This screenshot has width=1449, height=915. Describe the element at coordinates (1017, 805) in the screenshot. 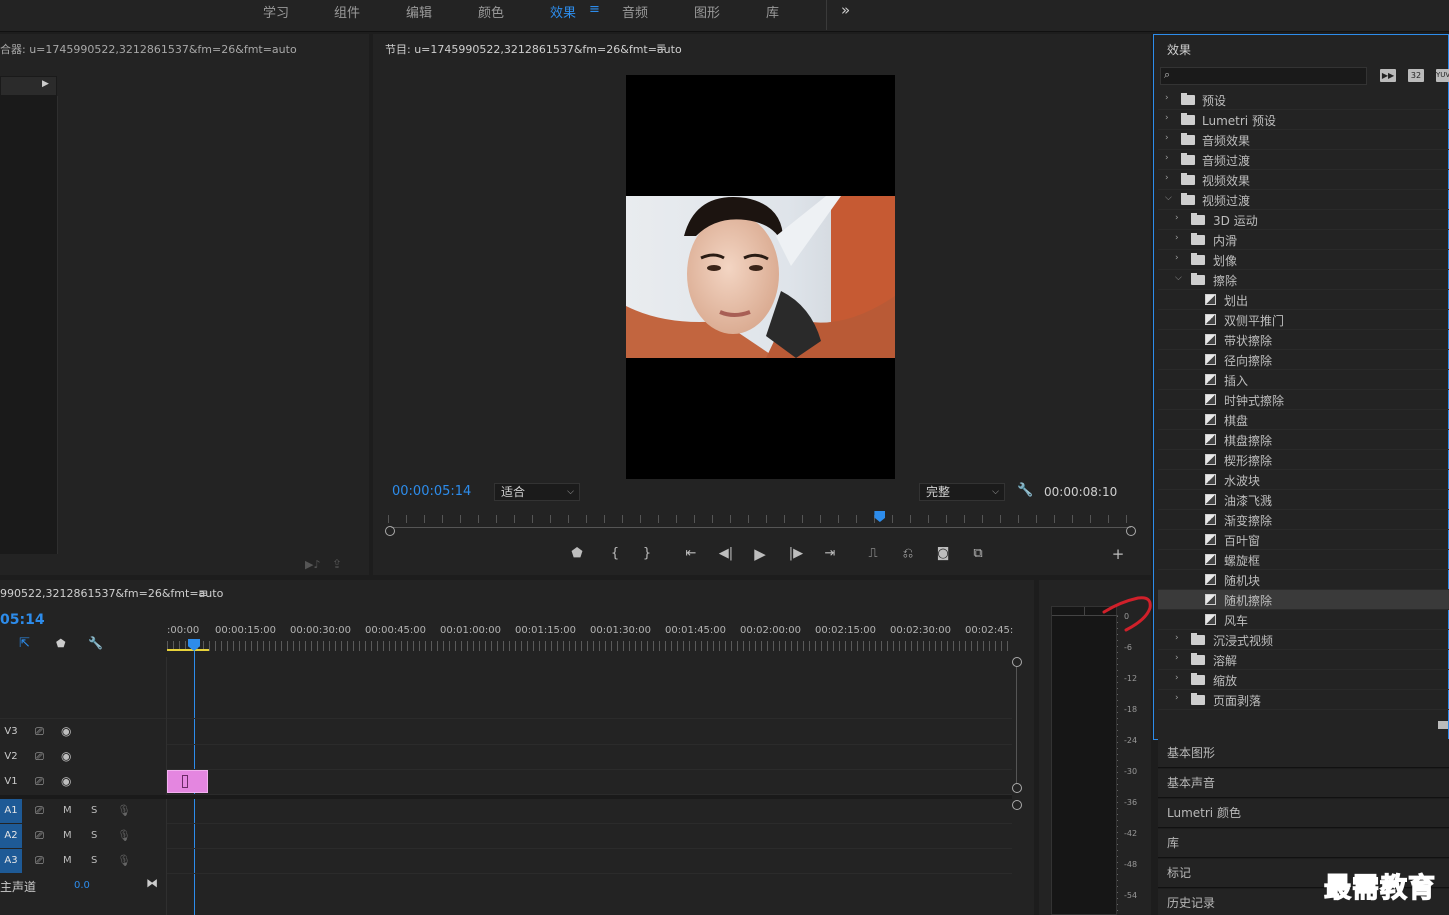

I see `audio-vscroll-handle` at that location.